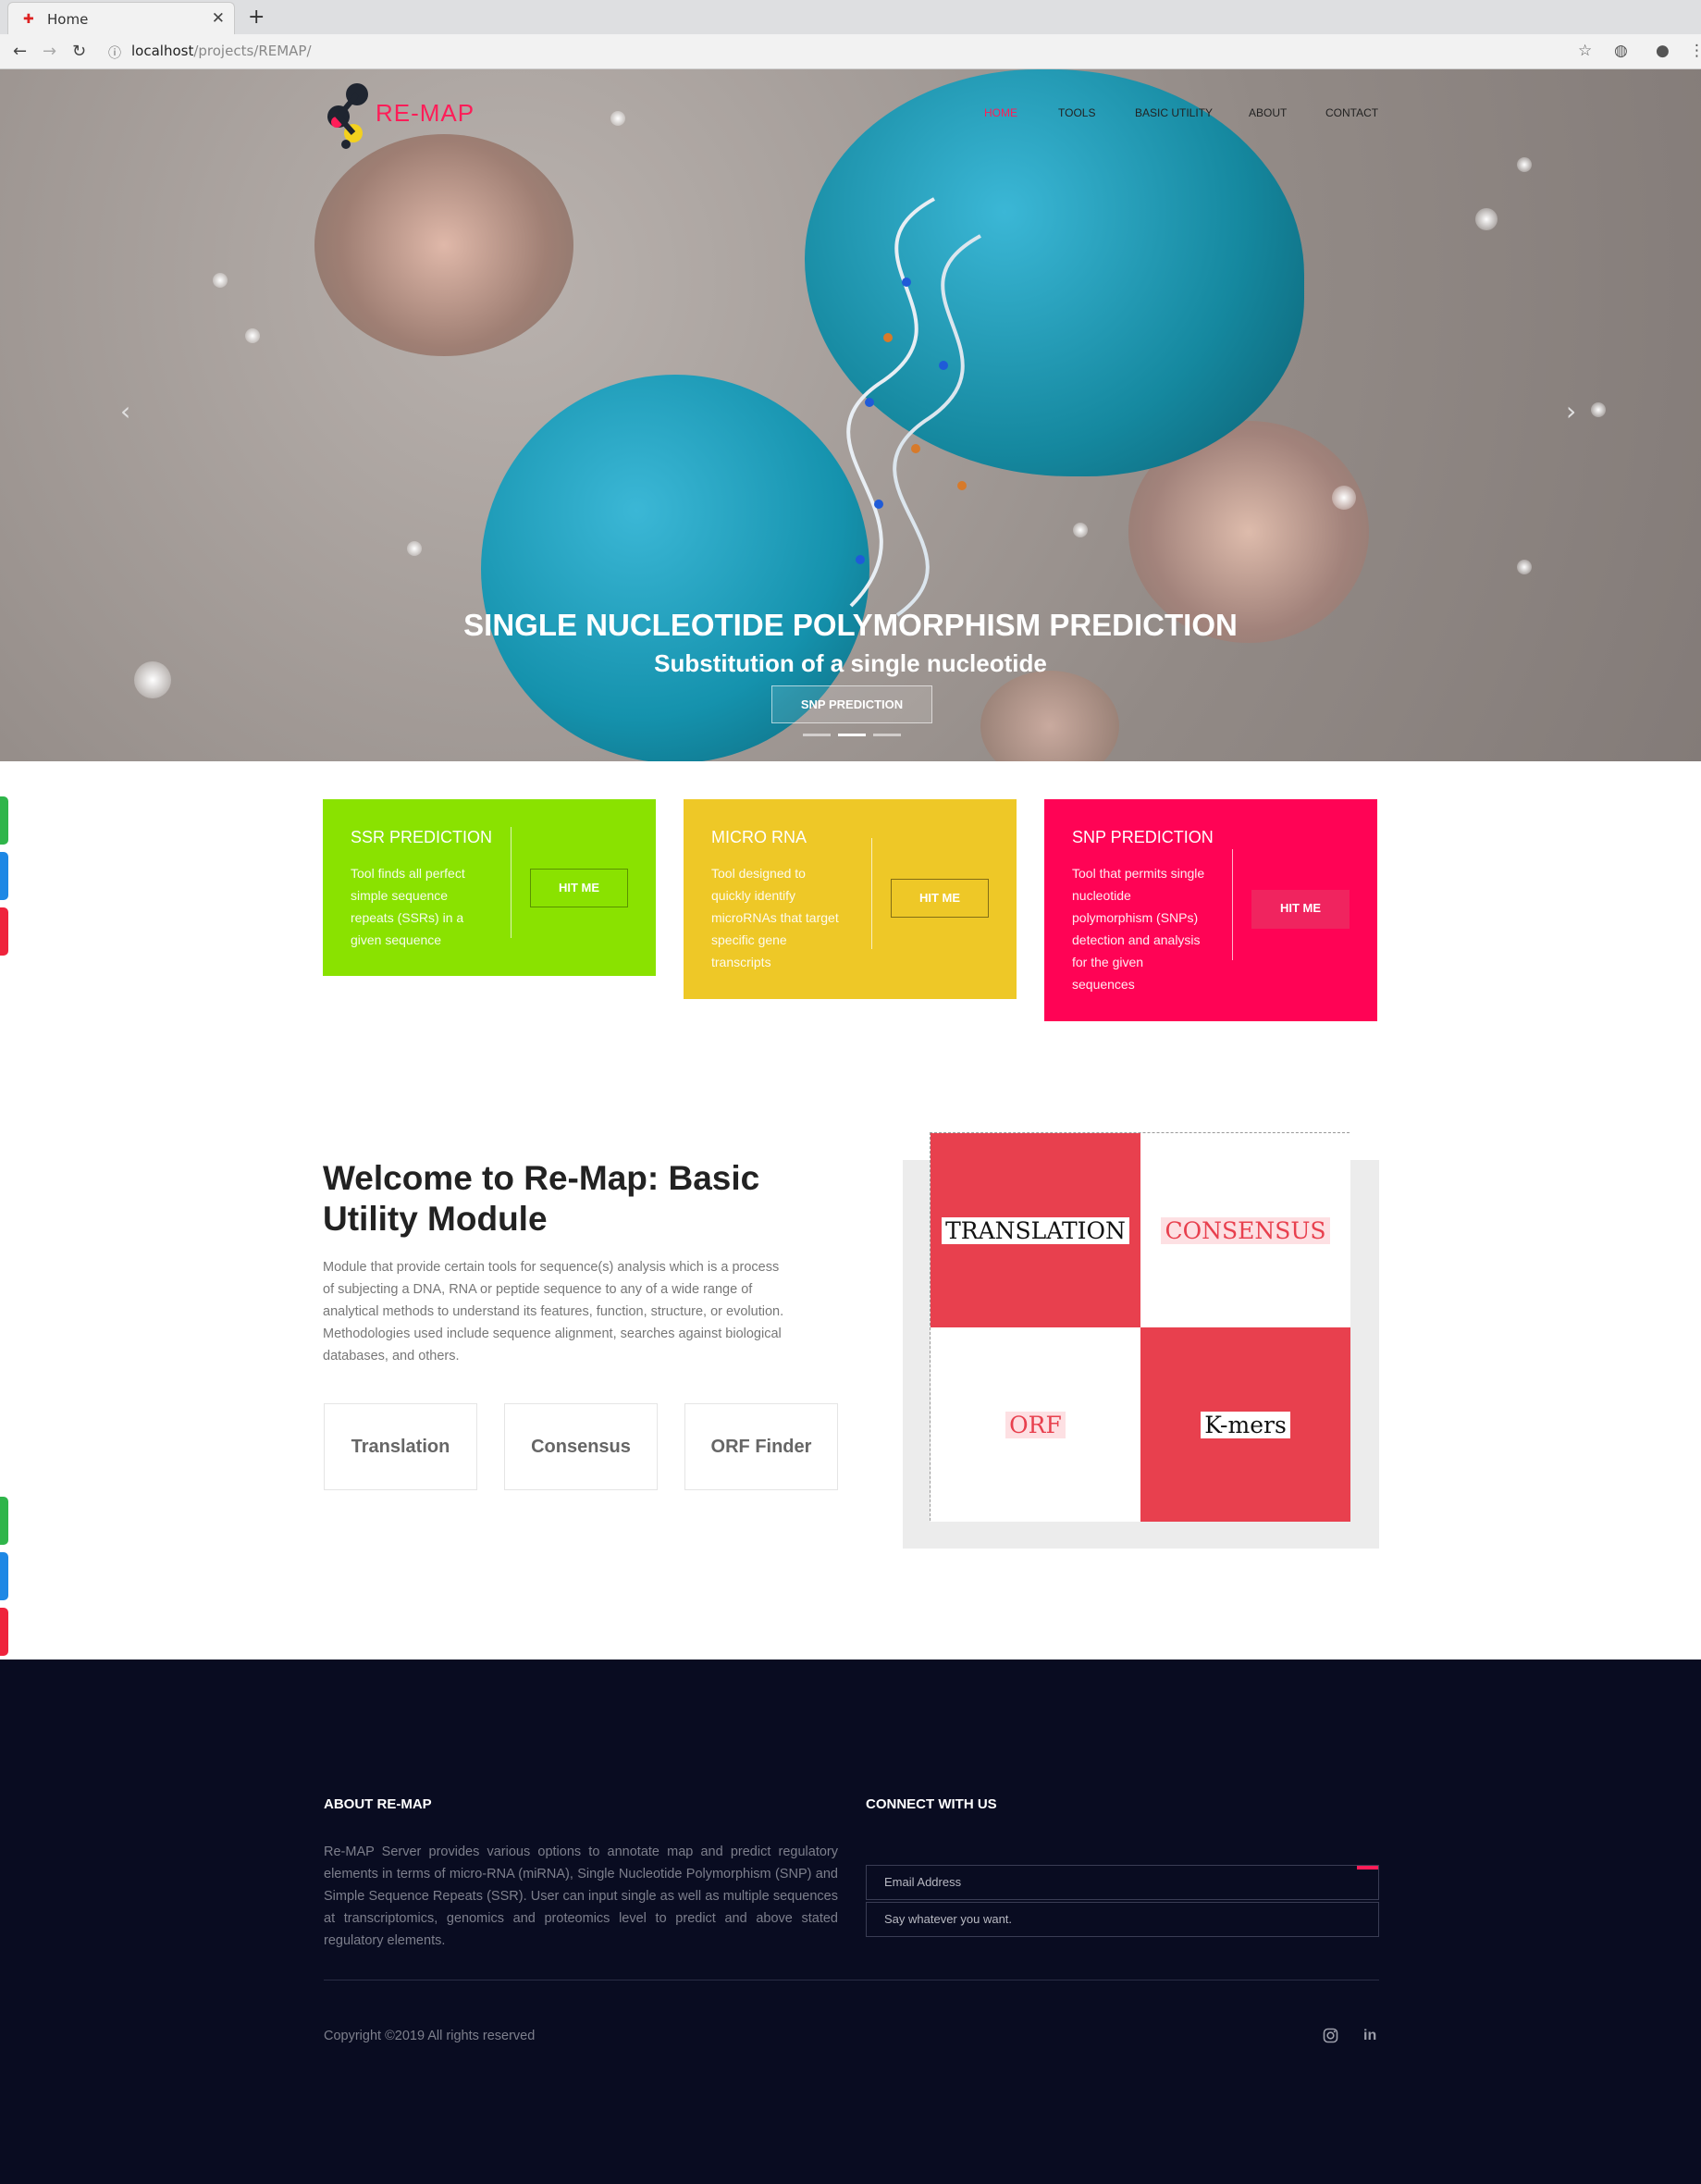  What do you see at coordinates (121, 18) in the screenshot?
I see `browser-tab: ✚ Home ✕` at bounding box center [121, 18].